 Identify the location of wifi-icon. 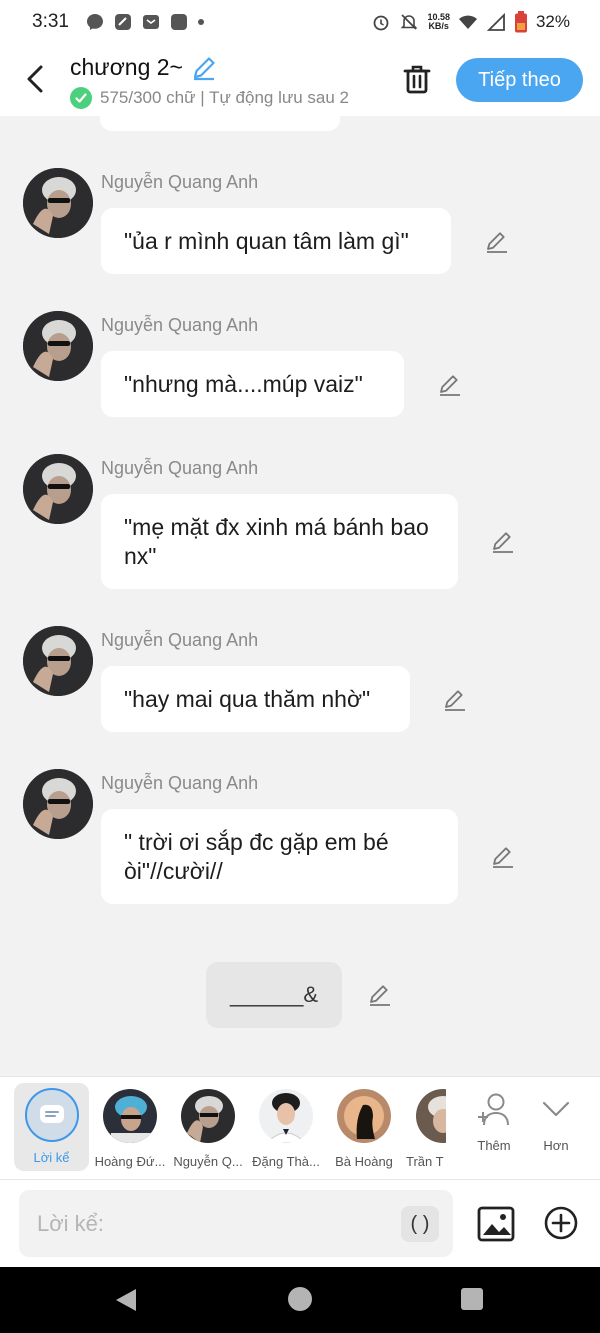
(467, 22).